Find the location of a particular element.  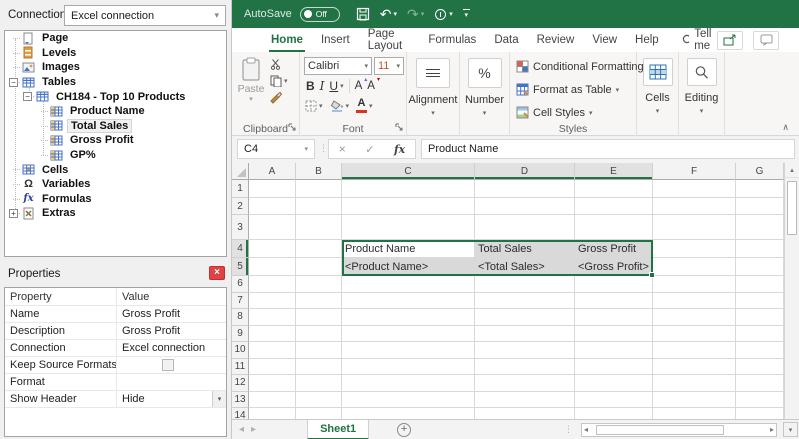

close-icon: × is located at coordinates (217, 273).